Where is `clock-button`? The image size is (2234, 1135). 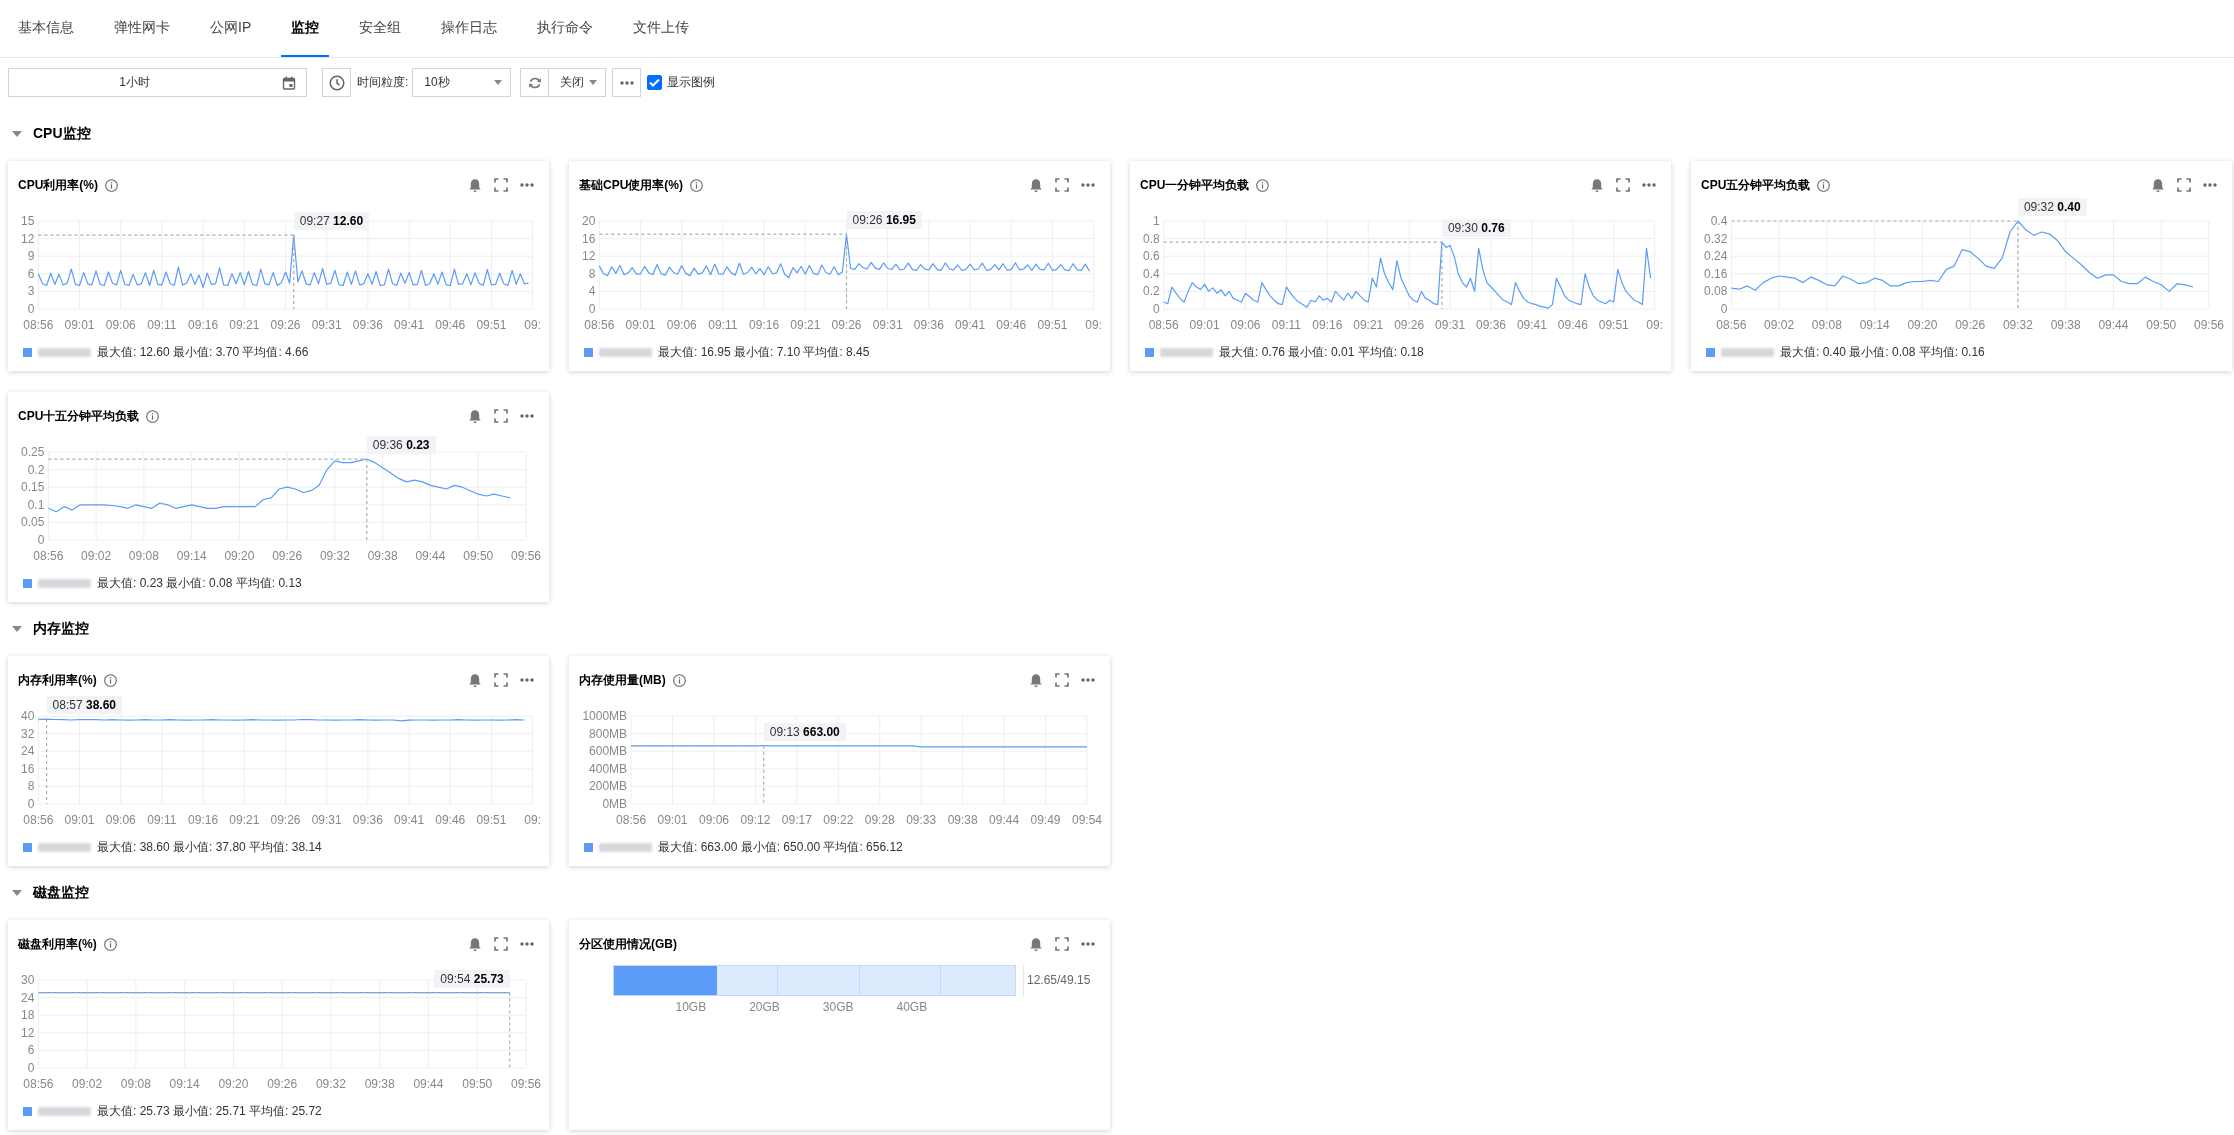
clock-button is located at coordinates (336, 82).